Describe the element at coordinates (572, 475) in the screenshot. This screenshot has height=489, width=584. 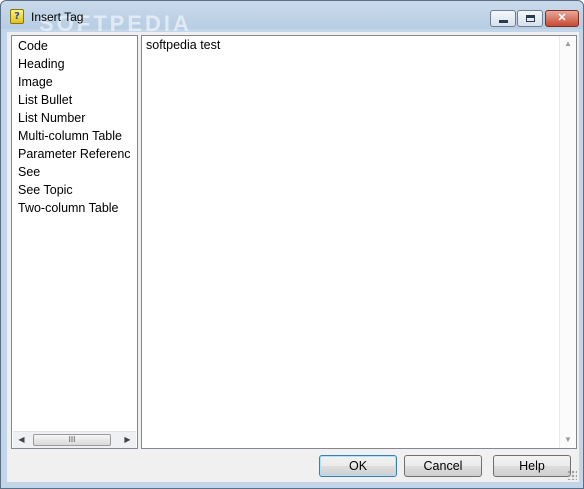
I see `resize-grip-icon` at that location.